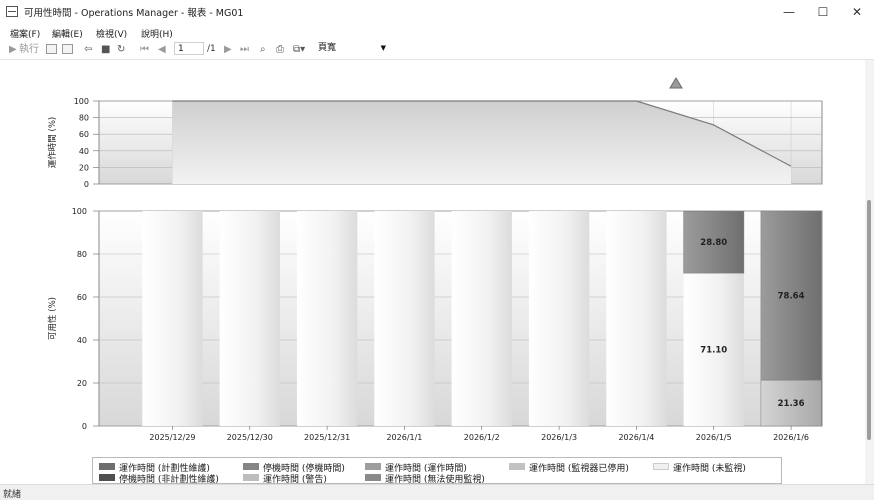  I want to click on toolbar: ▶ 執行 ⇦ ■ ↻ ⏮ ◀ ▶ ⏭ ⌕ ⎙ ⧉▾, so click(437, 50).